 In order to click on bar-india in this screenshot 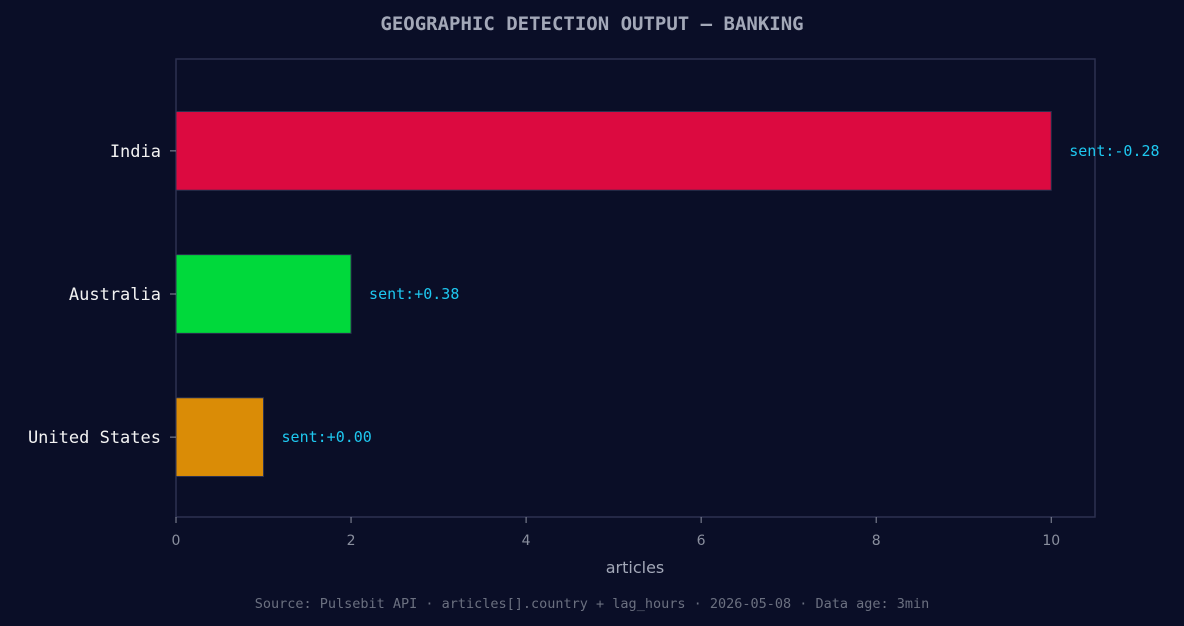, I will do `click(613, 151)`.